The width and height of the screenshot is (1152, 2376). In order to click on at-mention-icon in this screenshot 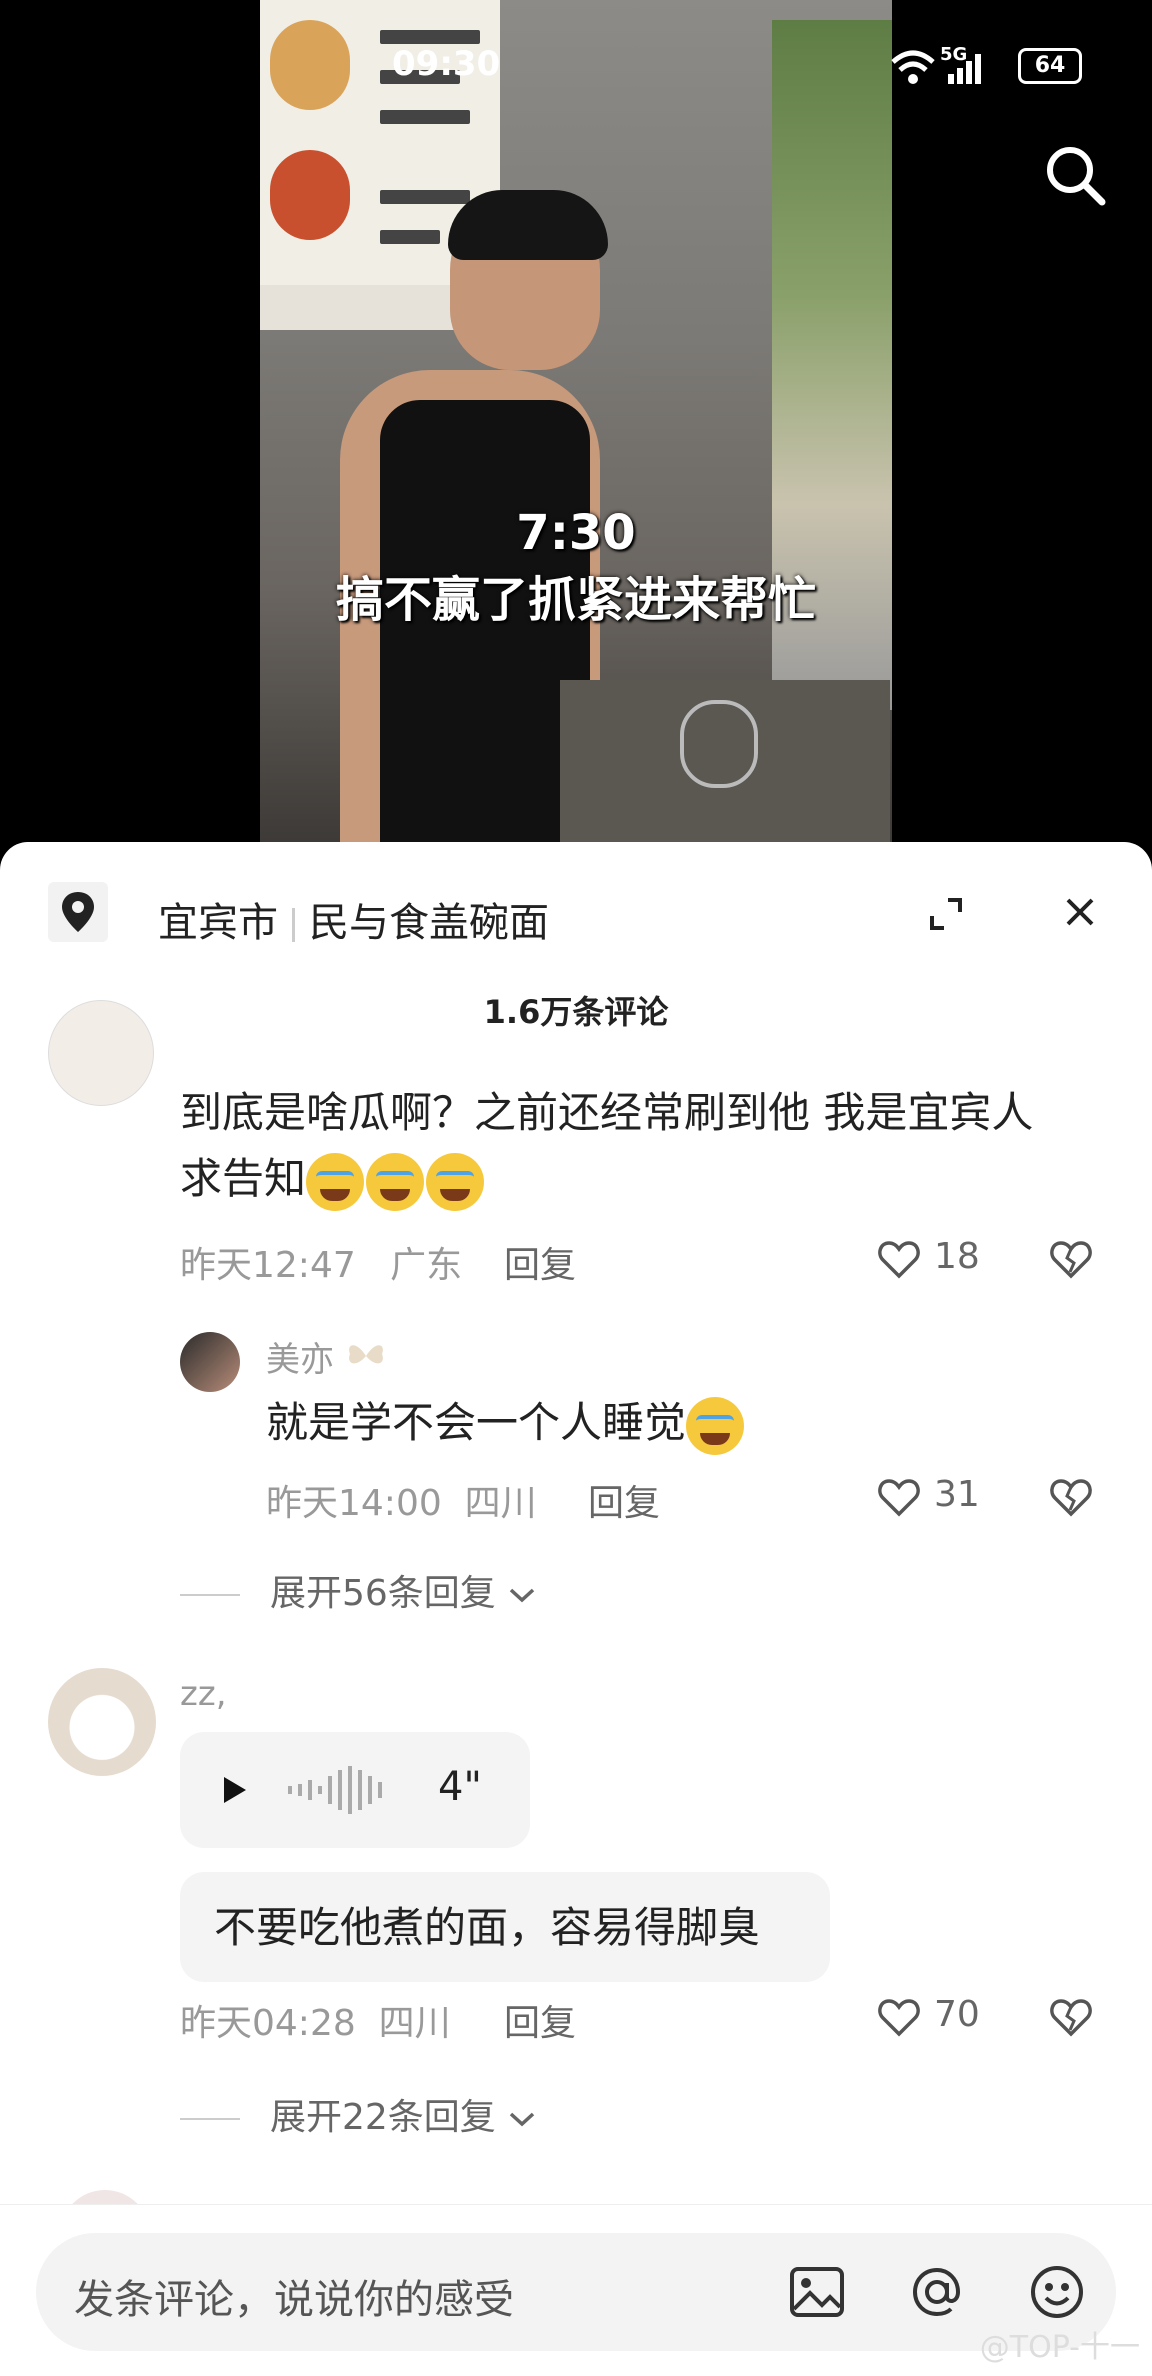, I will do `click(937, 2292)`.